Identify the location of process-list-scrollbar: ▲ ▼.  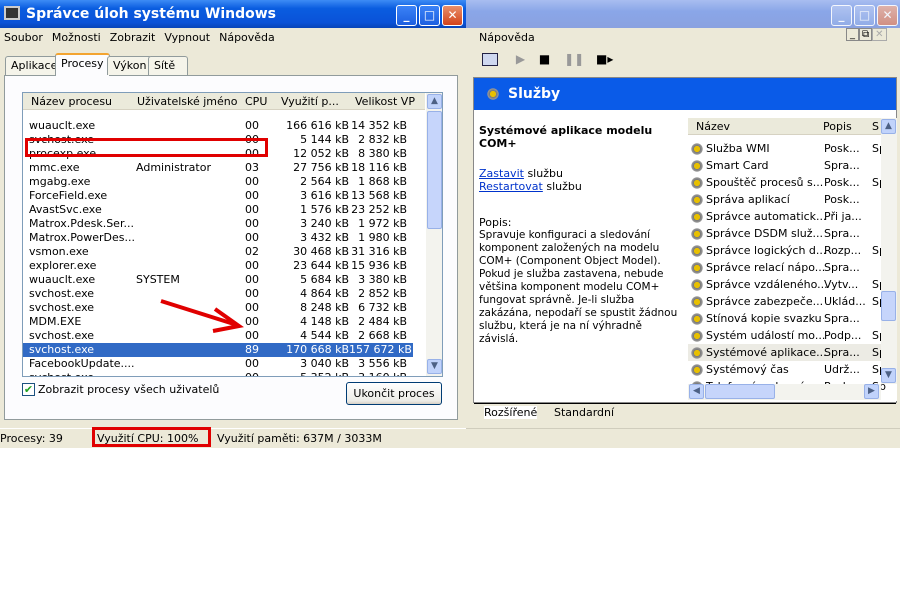
(434, 234).